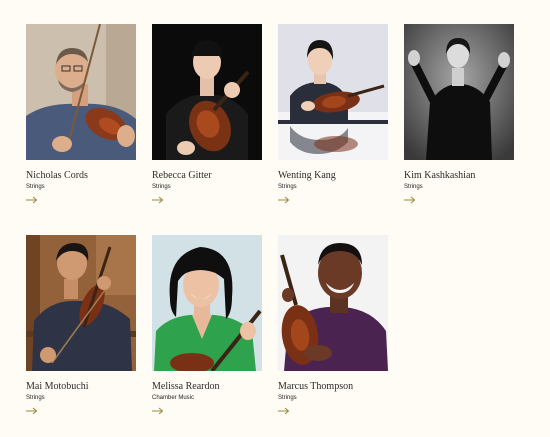  Describe the element at coordinates (333, 303) in the screenshot. I see `faculty-photo-marcus-thompson` at that location.